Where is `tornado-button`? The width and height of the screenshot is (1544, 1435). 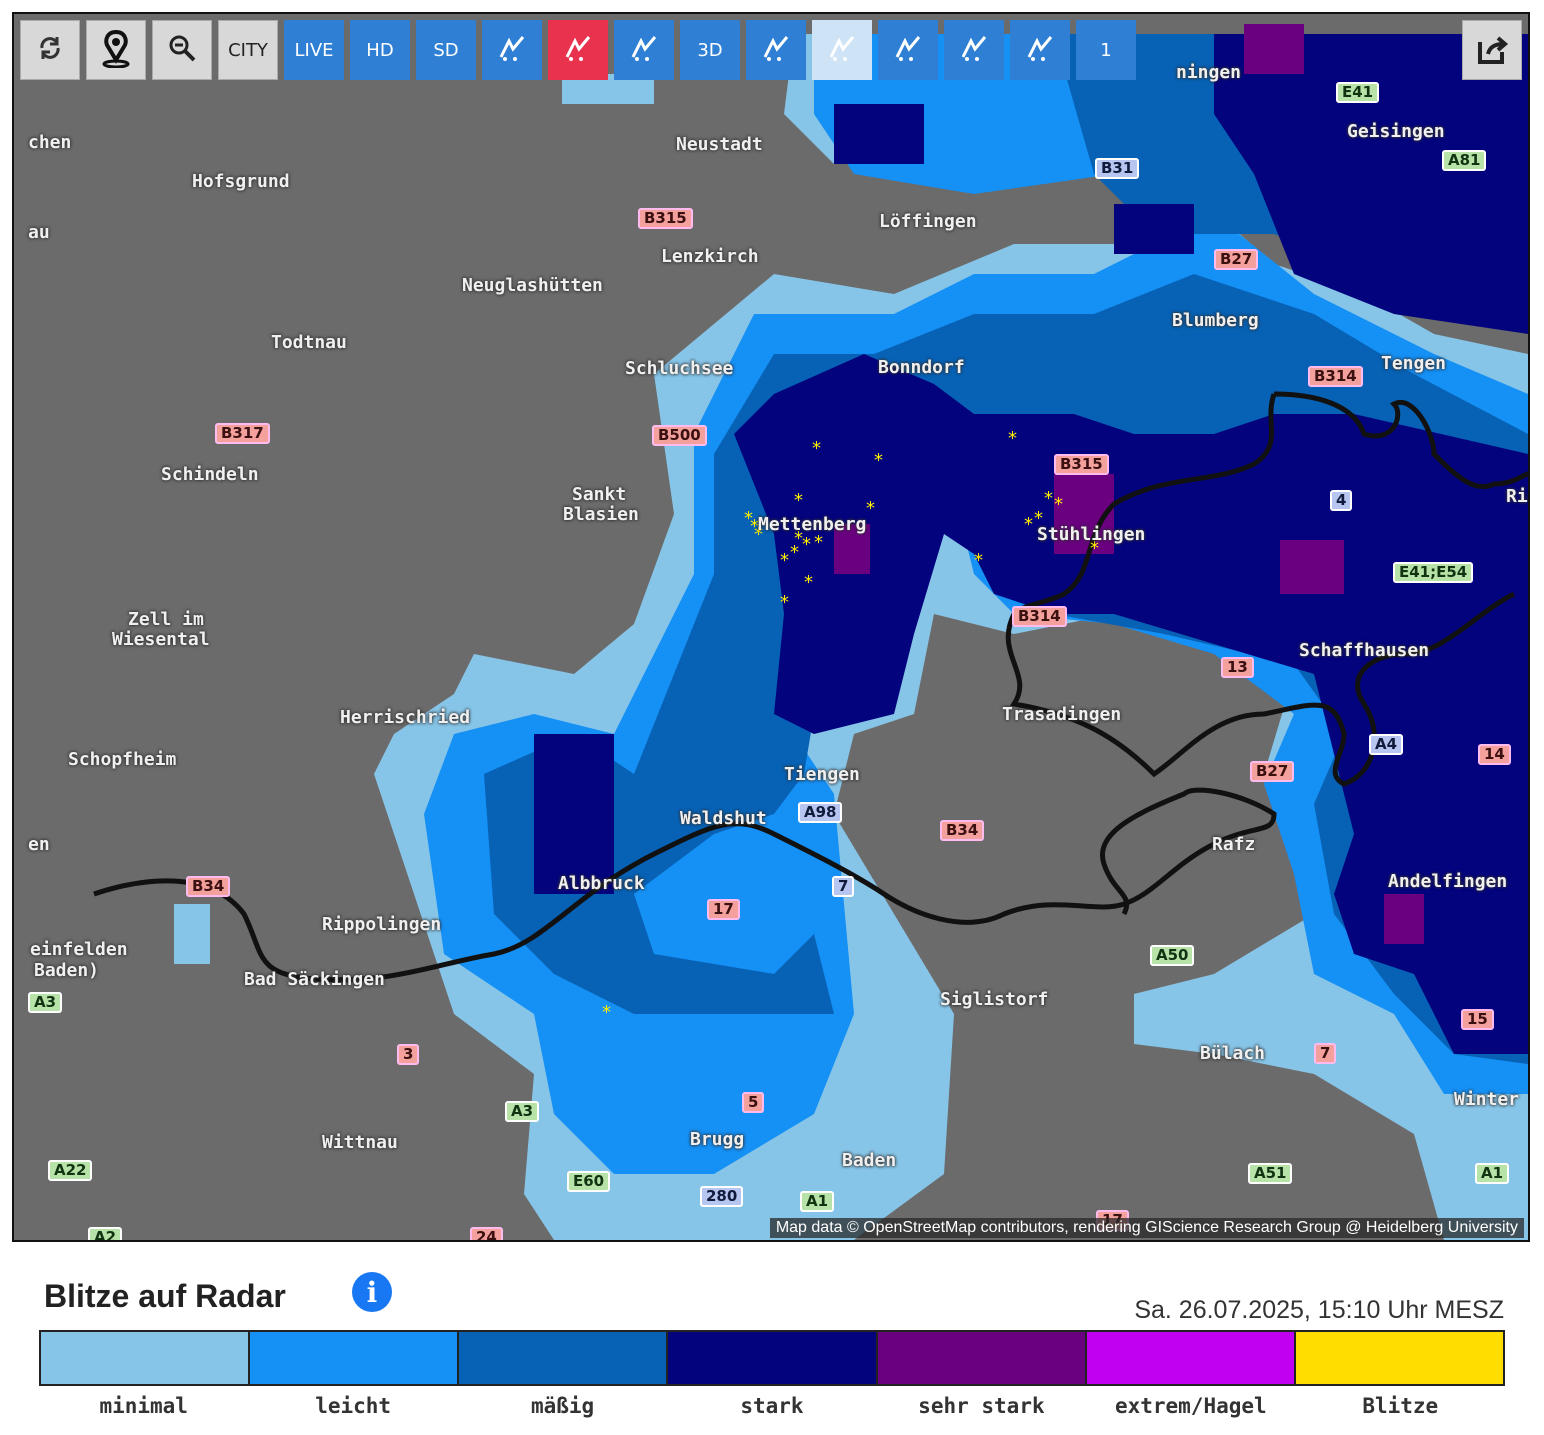 tornado-button is located at coordinates (512, 50).